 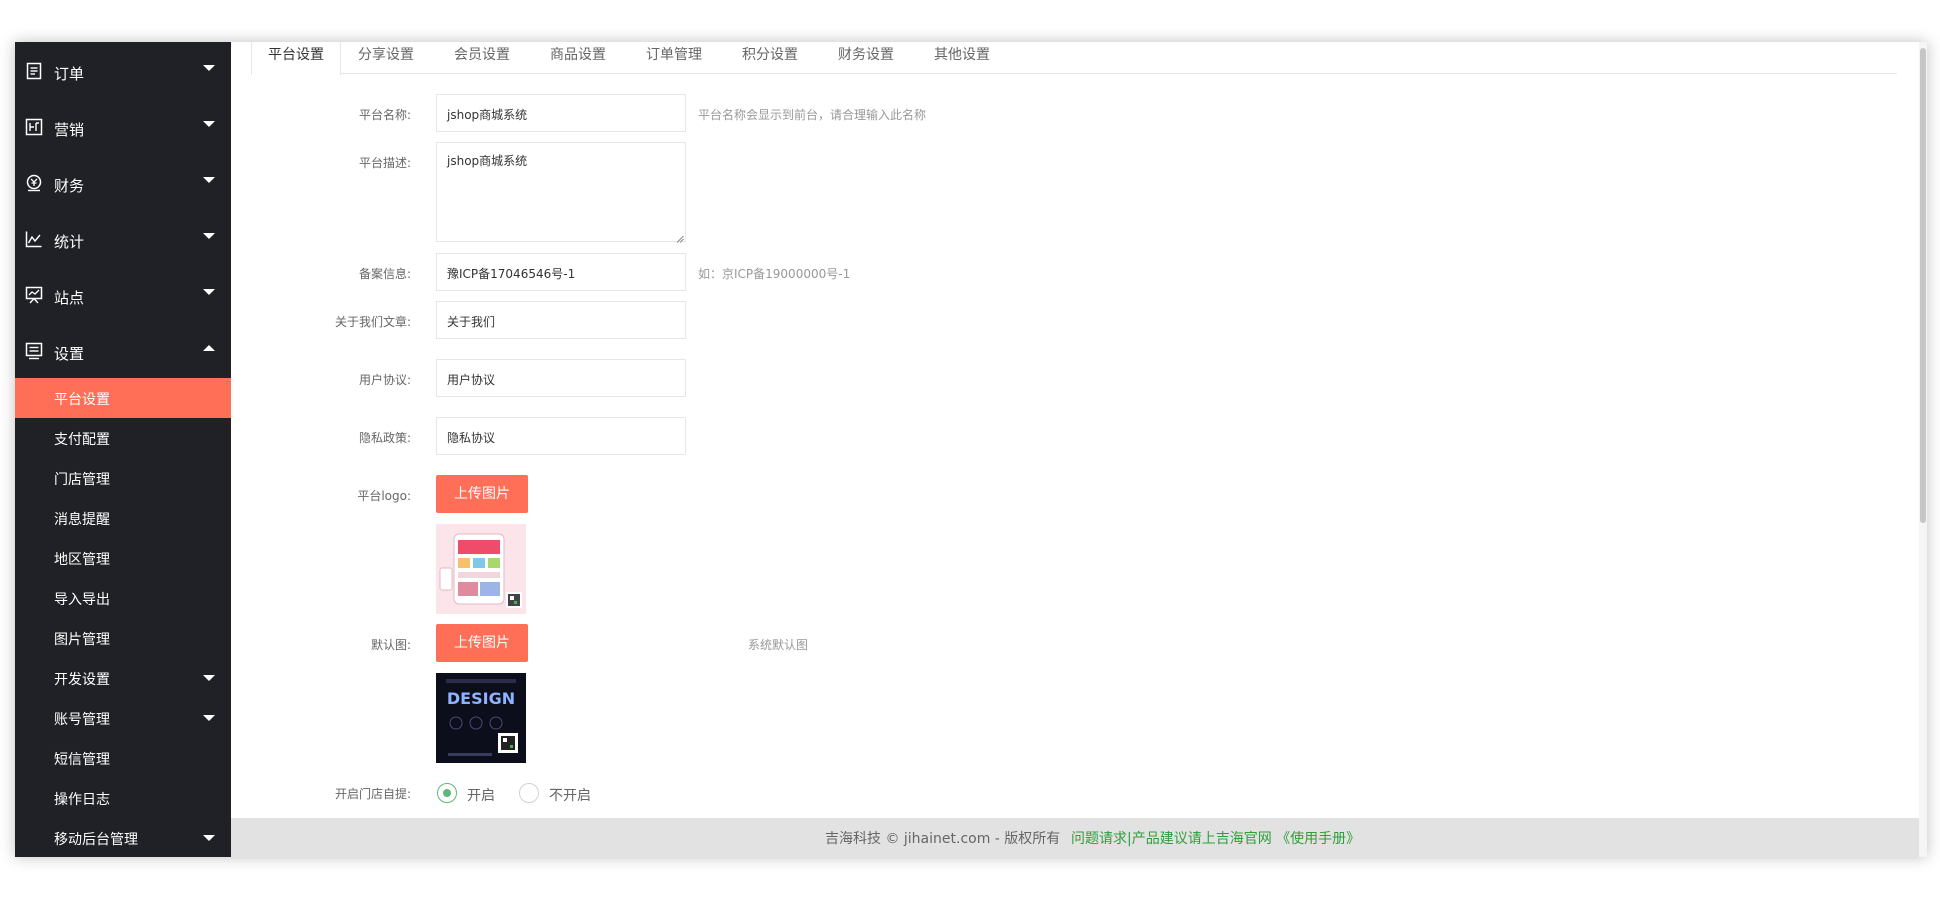 I want to click on sidebar-subitem-label: 账号管理, so click(x=82, y=720).